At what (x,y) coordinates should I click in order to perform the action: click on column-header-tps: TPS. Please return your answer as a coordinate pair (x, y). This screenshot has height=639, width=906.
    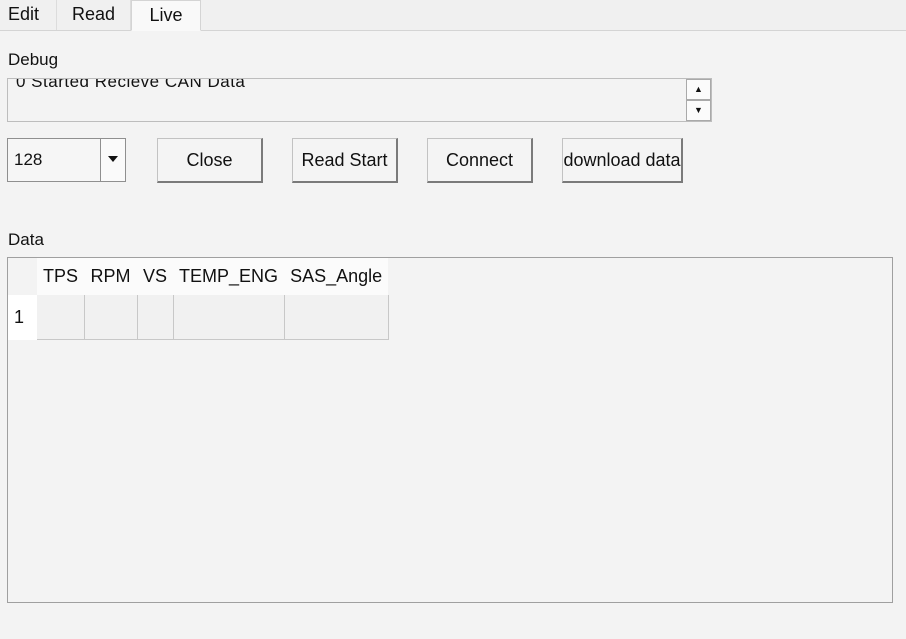
    Looking at the image, I should click on (61, 276).